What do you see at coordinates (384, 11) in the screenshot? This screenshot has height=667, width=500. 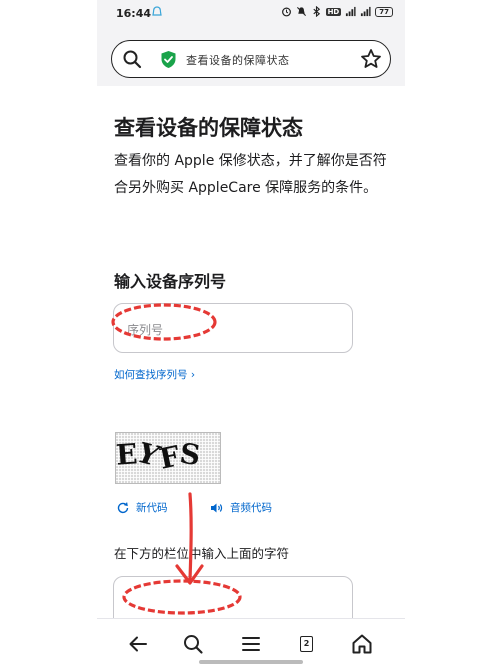 I see `battery-indicator: 77` at bounding box center [384, 11].